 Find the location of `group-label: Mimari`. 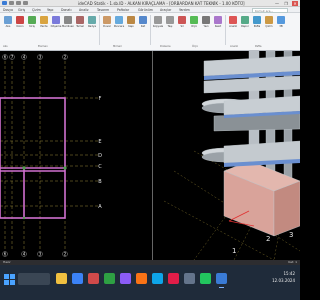

group-label: Mimari is located at coordinates (117, 46).